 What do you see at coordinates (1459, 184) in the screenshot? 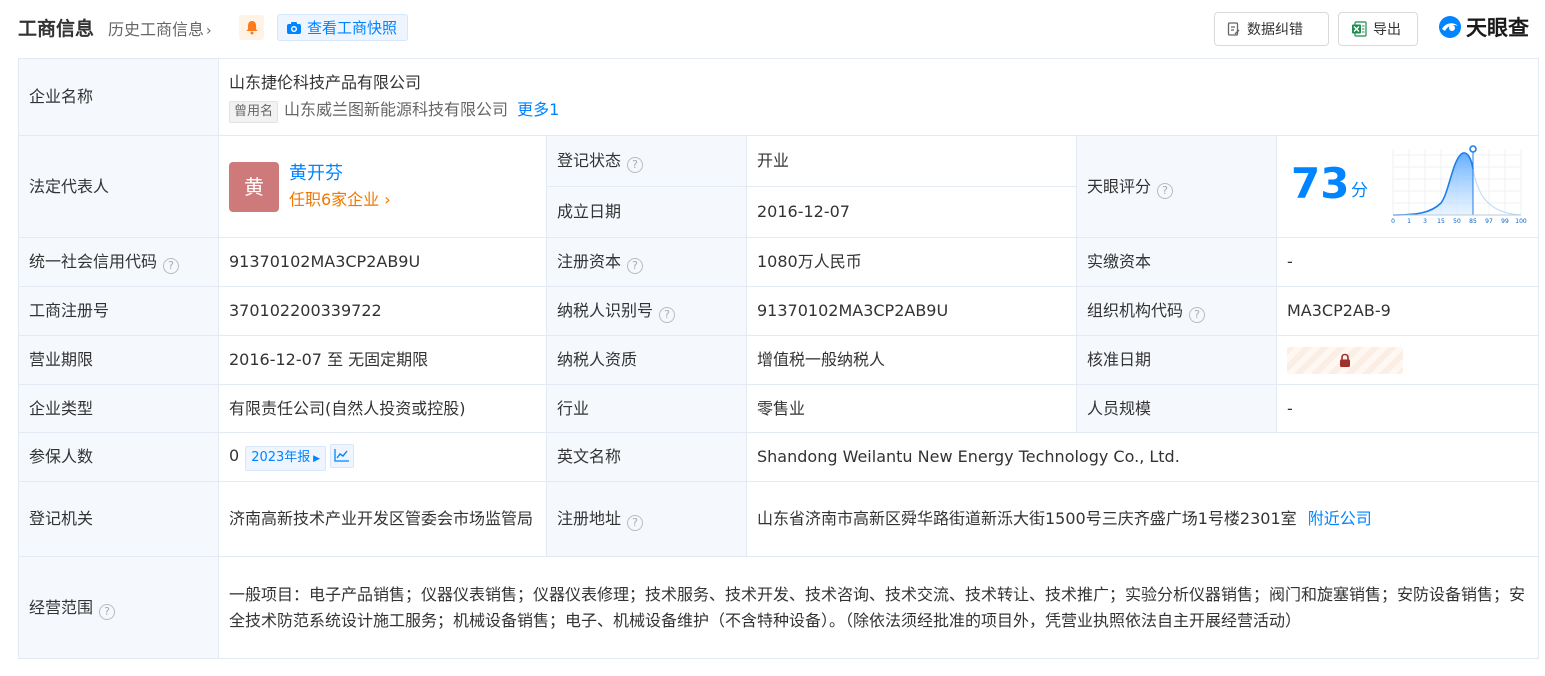
I see `score-distribution-chart: 0 1 3 15 50 85 97 99 100` at bounding box center [1459, 184].